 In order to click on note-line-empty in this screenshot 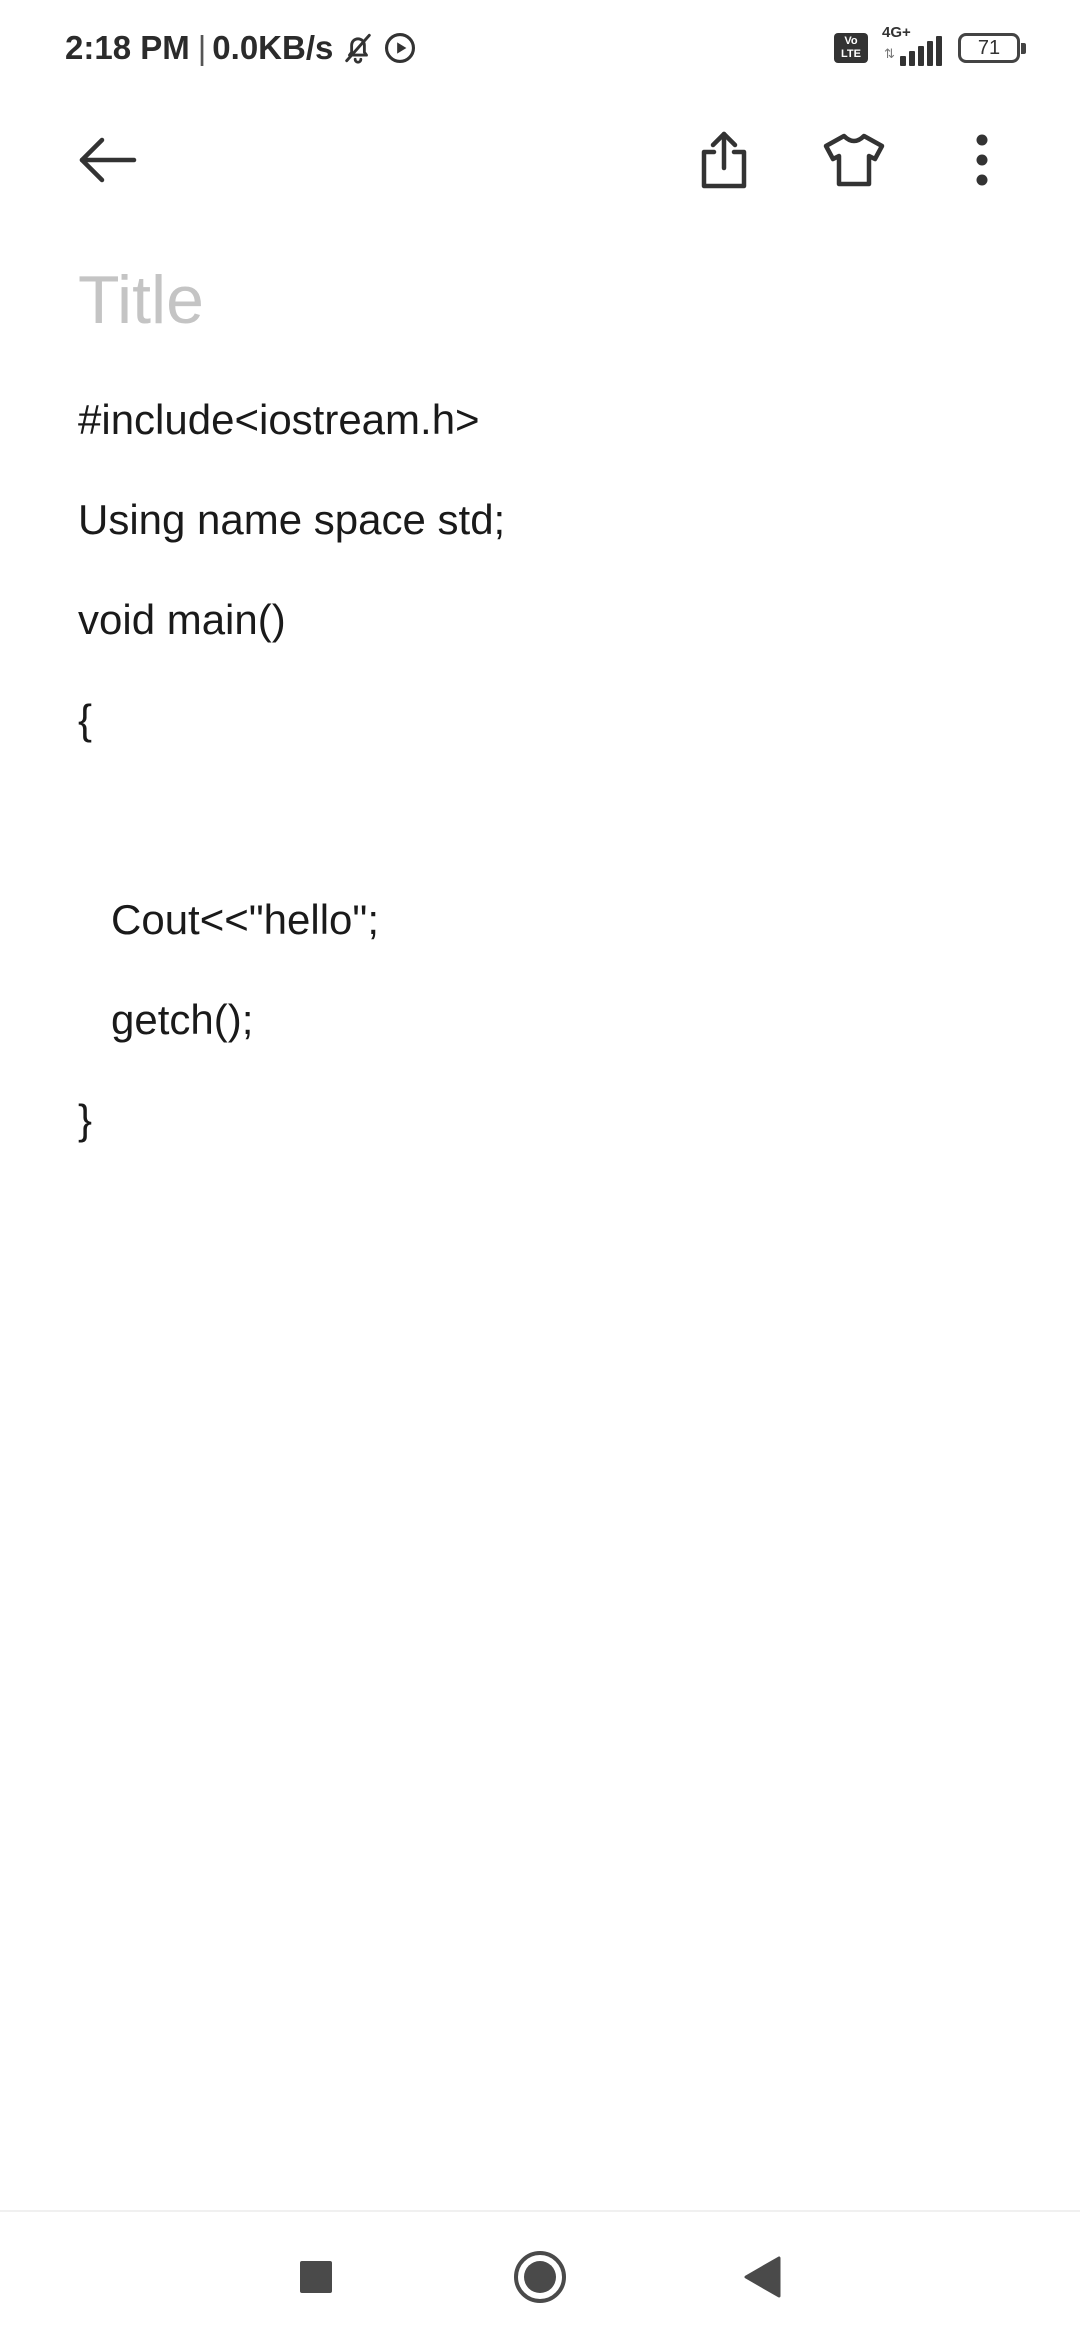, I will do `click(548, 820)`.